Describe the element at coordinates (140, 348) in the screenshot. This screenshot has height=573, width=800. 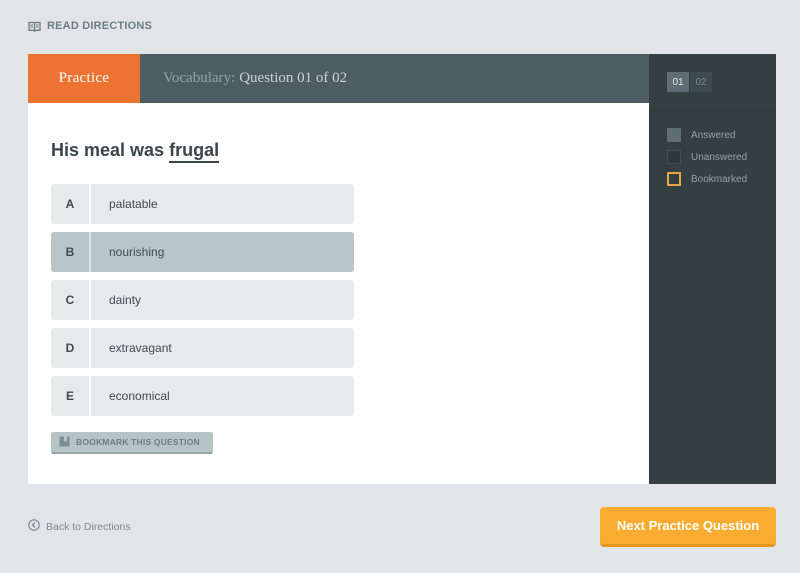
I see `answer-text: extravagant` at that location.